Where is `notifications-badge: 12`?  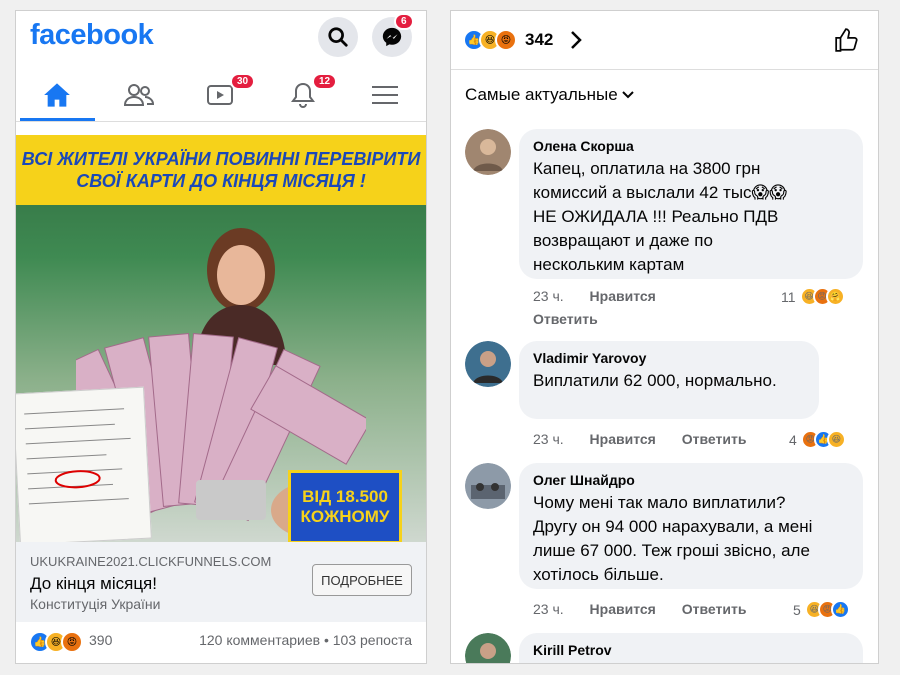 notifications-badge: 12 is located at coordinates (325, 81).